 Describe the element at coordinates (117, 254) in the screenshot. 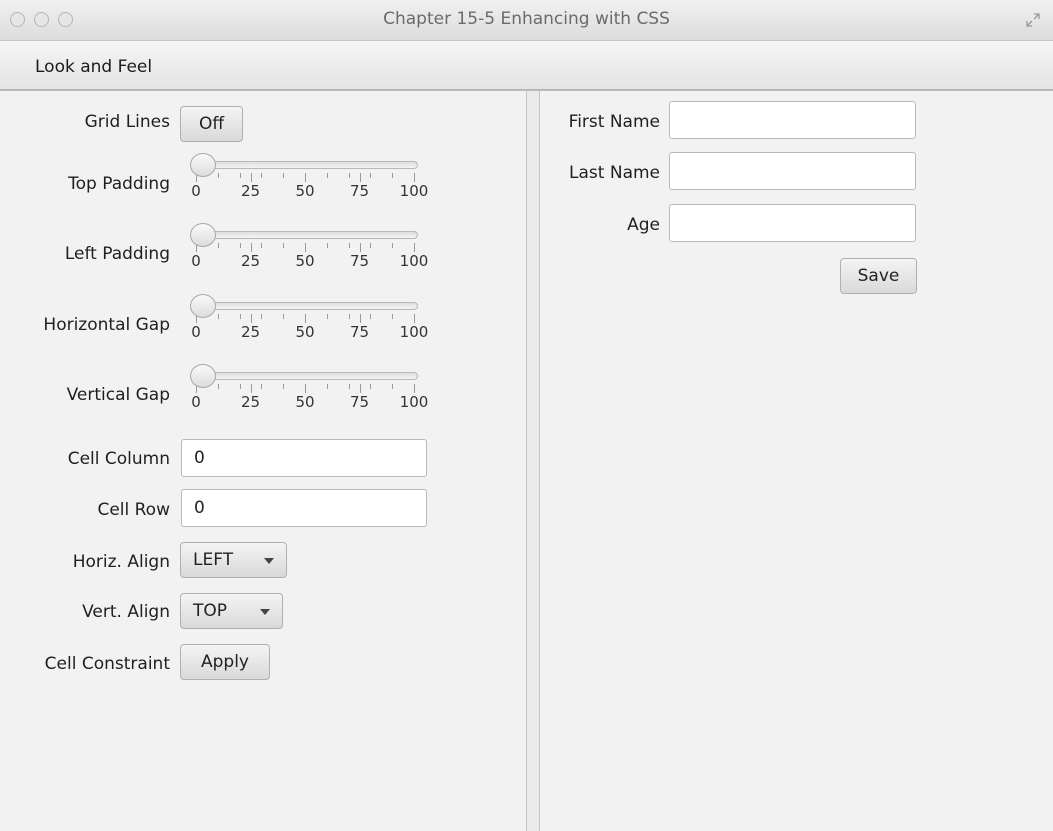

I see `left-padding-label: Left Padding` at that location.